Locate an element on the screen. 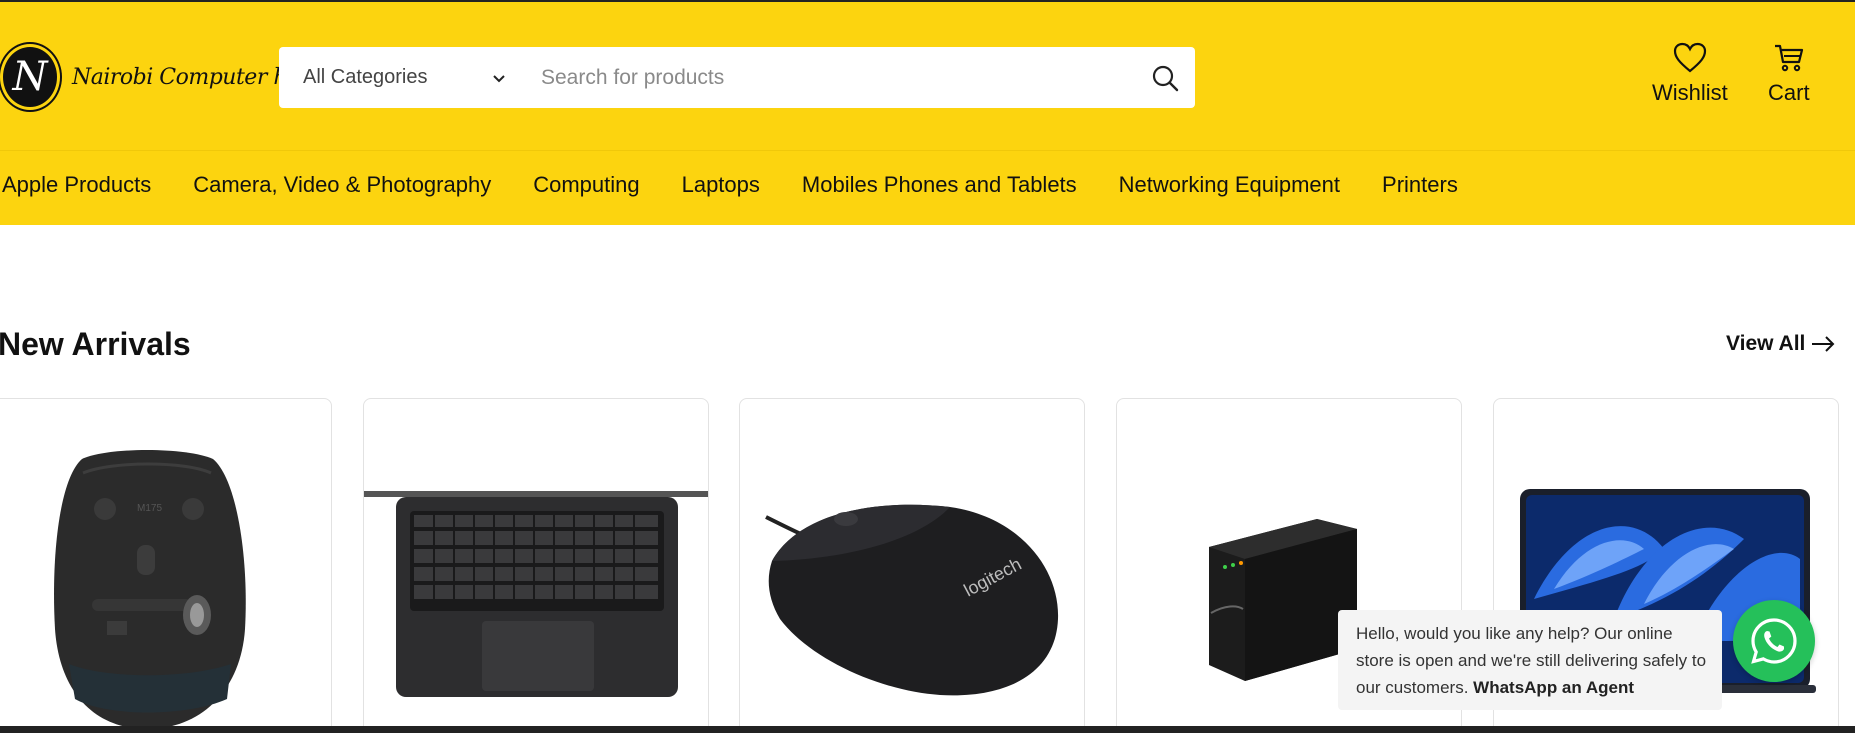  view-all-link: View All is located at coordinates (1780, 344).